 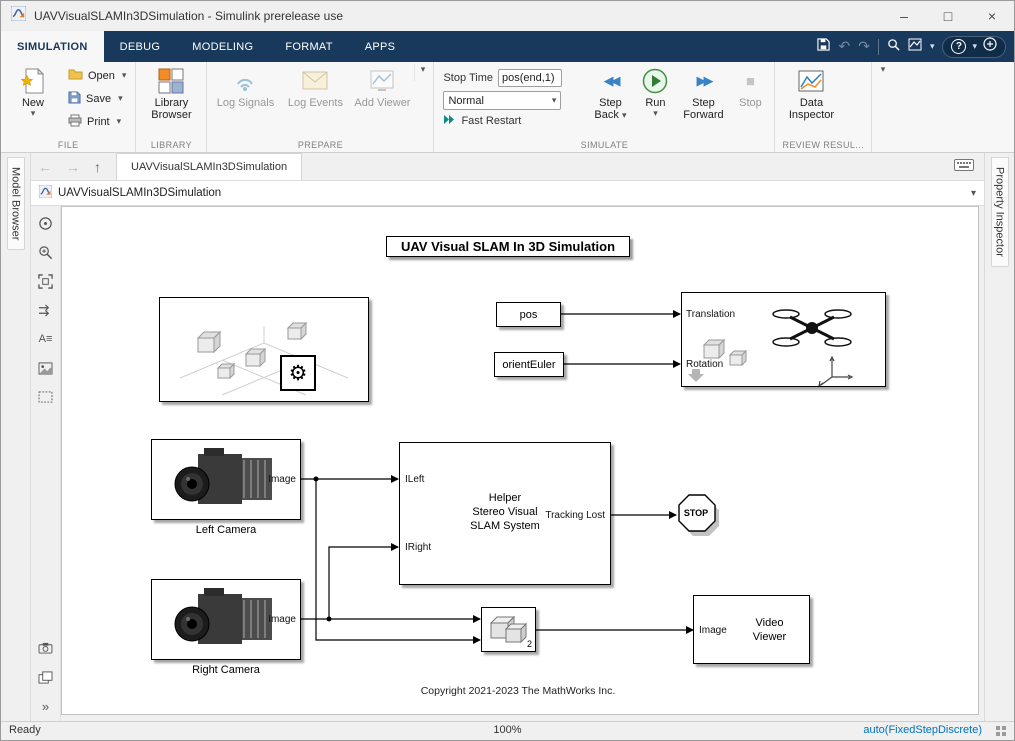 What do you see at coordinates (783, 339) in the screenshot?
I see `uav-3d-viewer-block: Translation Rotation` at bounding box center [783, 339].